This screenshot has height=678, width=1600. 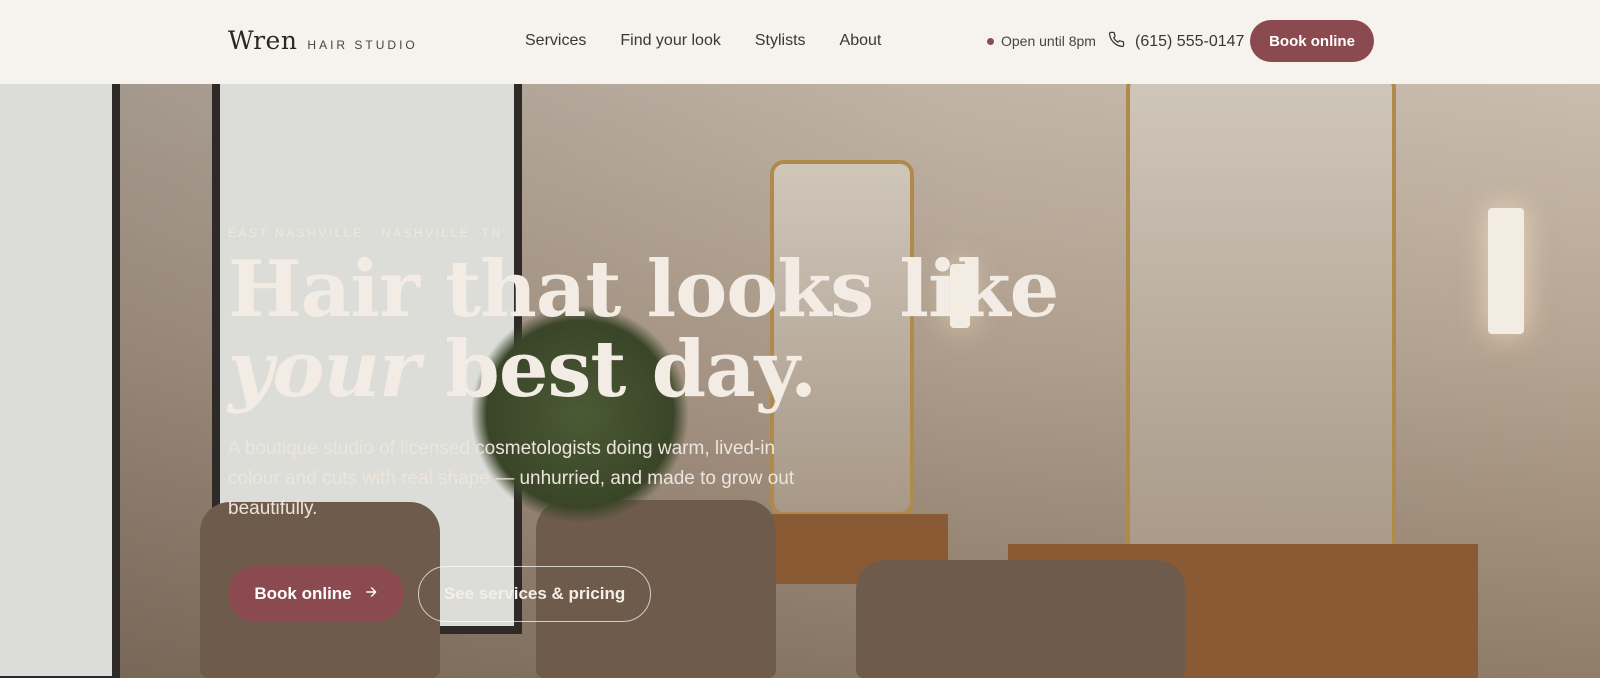 What do you see at coordinates (1116, 42) in the screenshot?
I see `phone-icon` at bounding box center [1116, 42].